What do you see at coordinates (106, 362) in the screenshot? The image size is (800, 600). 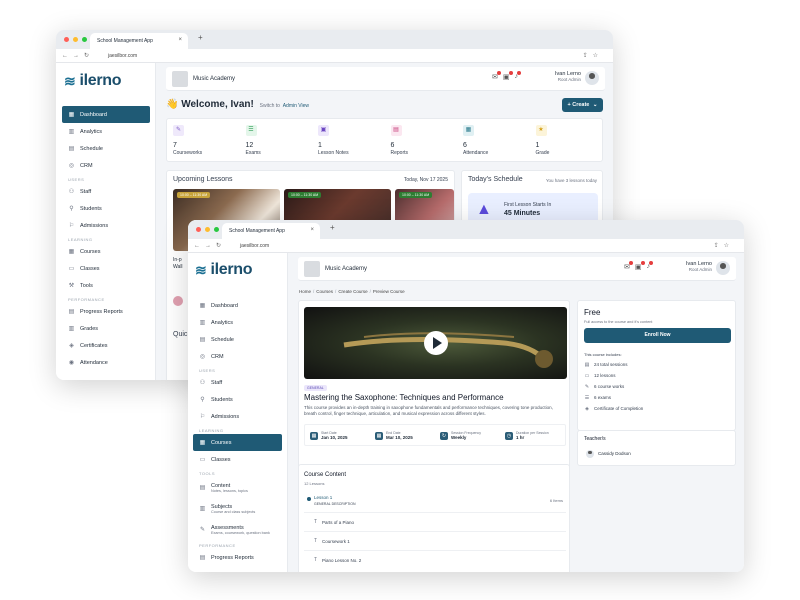 I see `sidebar-item-attendance: ◉ Attendance` at bounding box center [106, 362].